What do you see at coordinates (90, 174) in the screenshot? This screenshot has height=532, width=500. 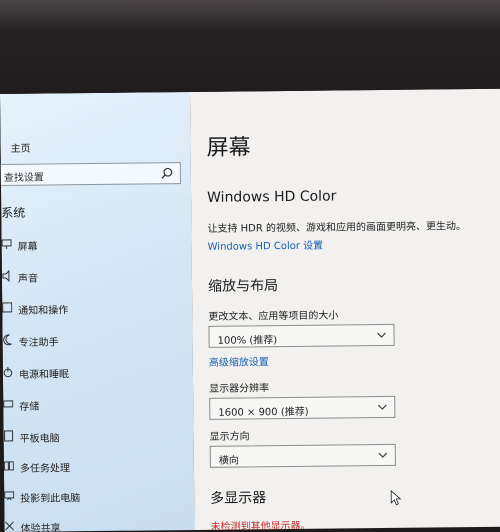 I see `search-box: 查找设置` at bounding box center [90, 174].